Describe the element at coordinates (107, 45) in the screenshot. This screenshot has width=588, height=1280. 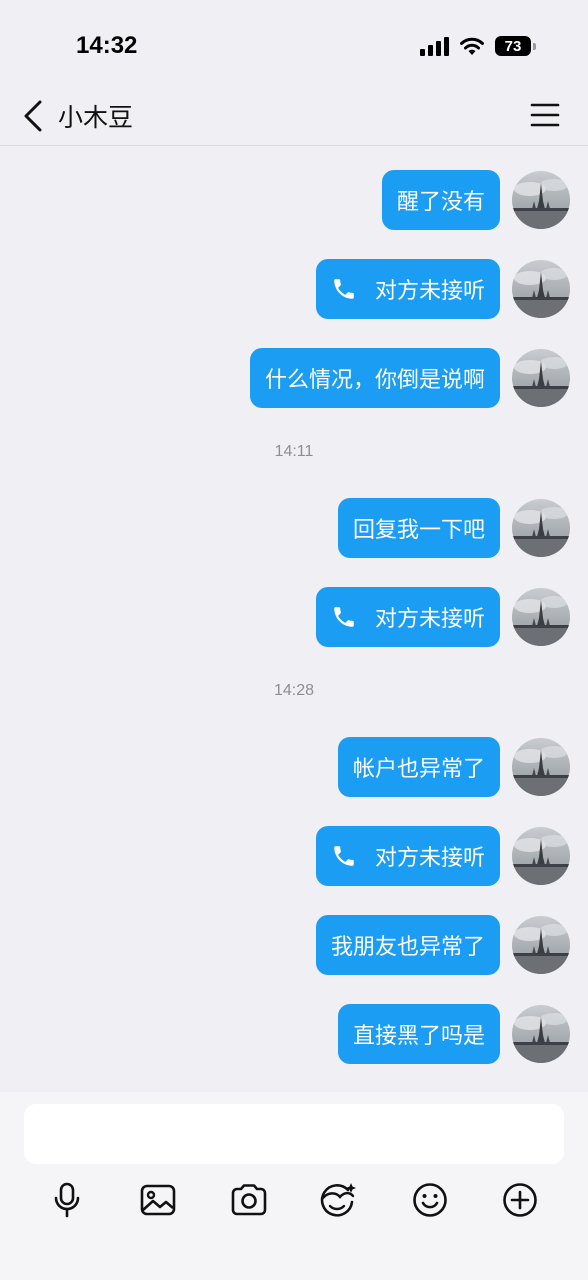
I see `status-time: 14:32` at that location.